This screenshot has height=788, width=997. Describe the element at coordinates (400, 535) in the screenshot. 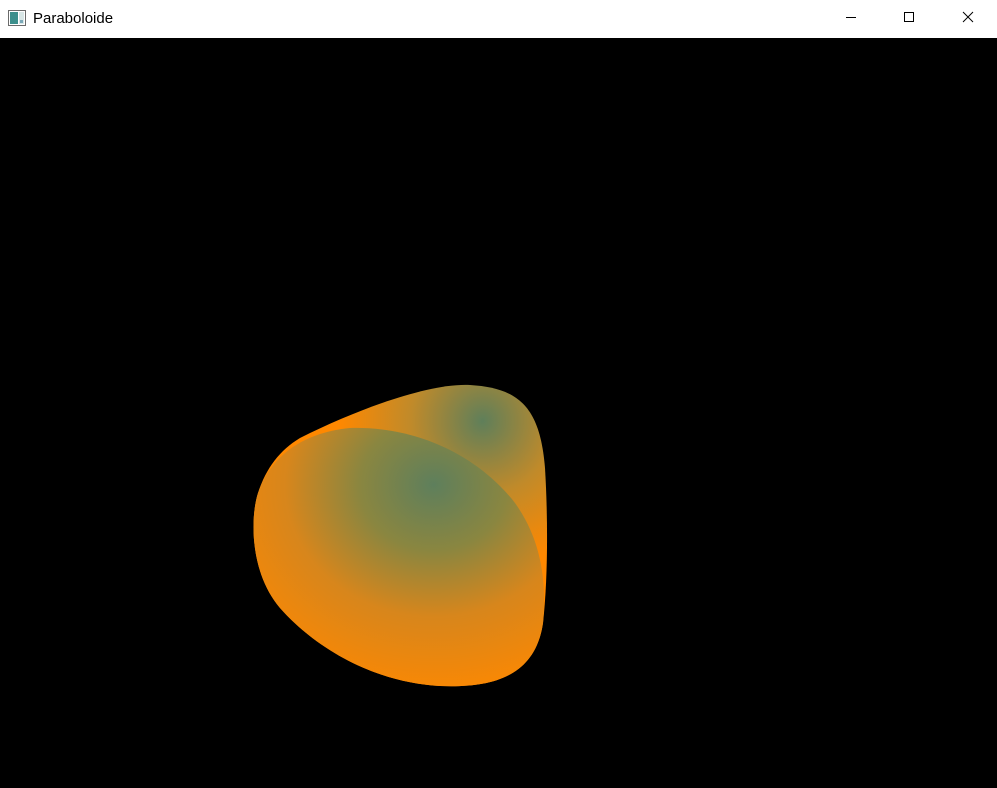

I see `paraboloid-render` at that location.